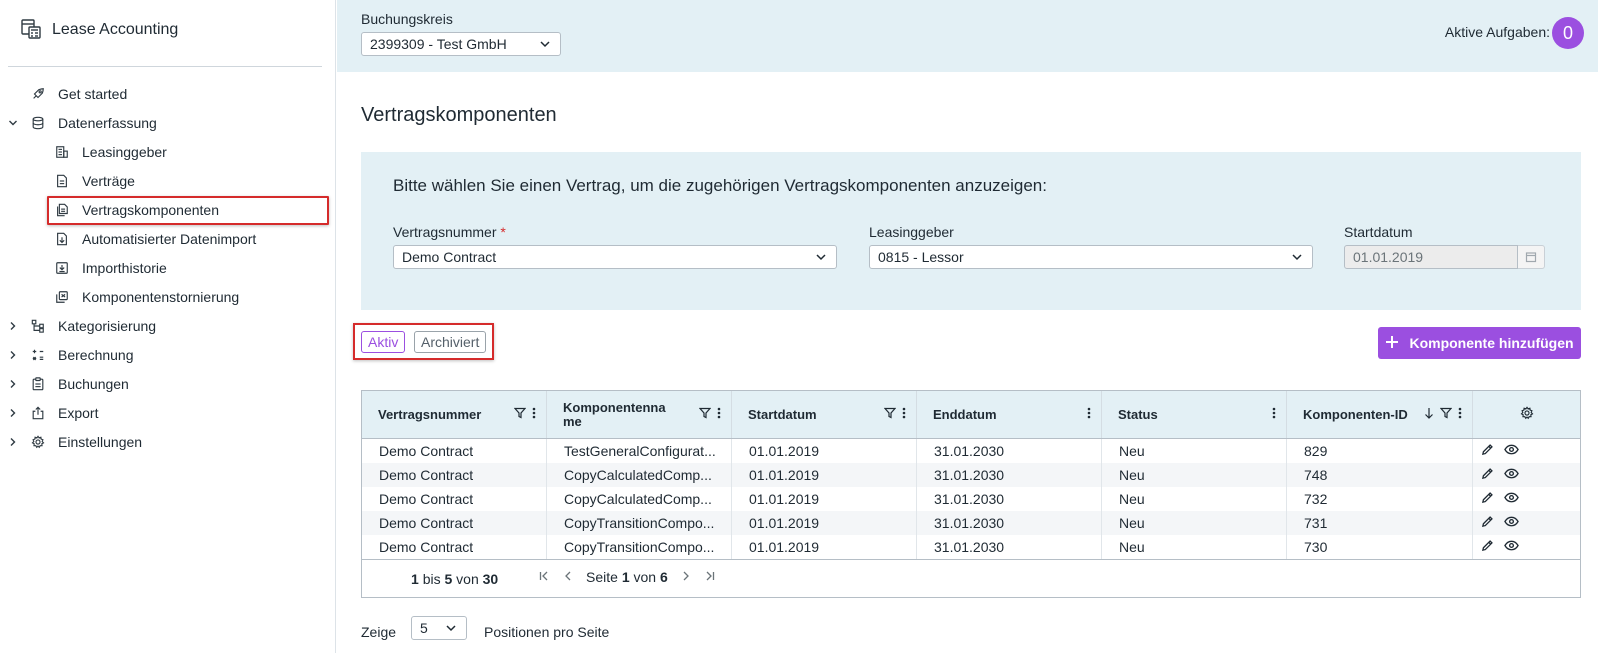 Image resolution: width=1598 pixels, height=653 pixels. I want to click on export-icon, so click(38, 413).